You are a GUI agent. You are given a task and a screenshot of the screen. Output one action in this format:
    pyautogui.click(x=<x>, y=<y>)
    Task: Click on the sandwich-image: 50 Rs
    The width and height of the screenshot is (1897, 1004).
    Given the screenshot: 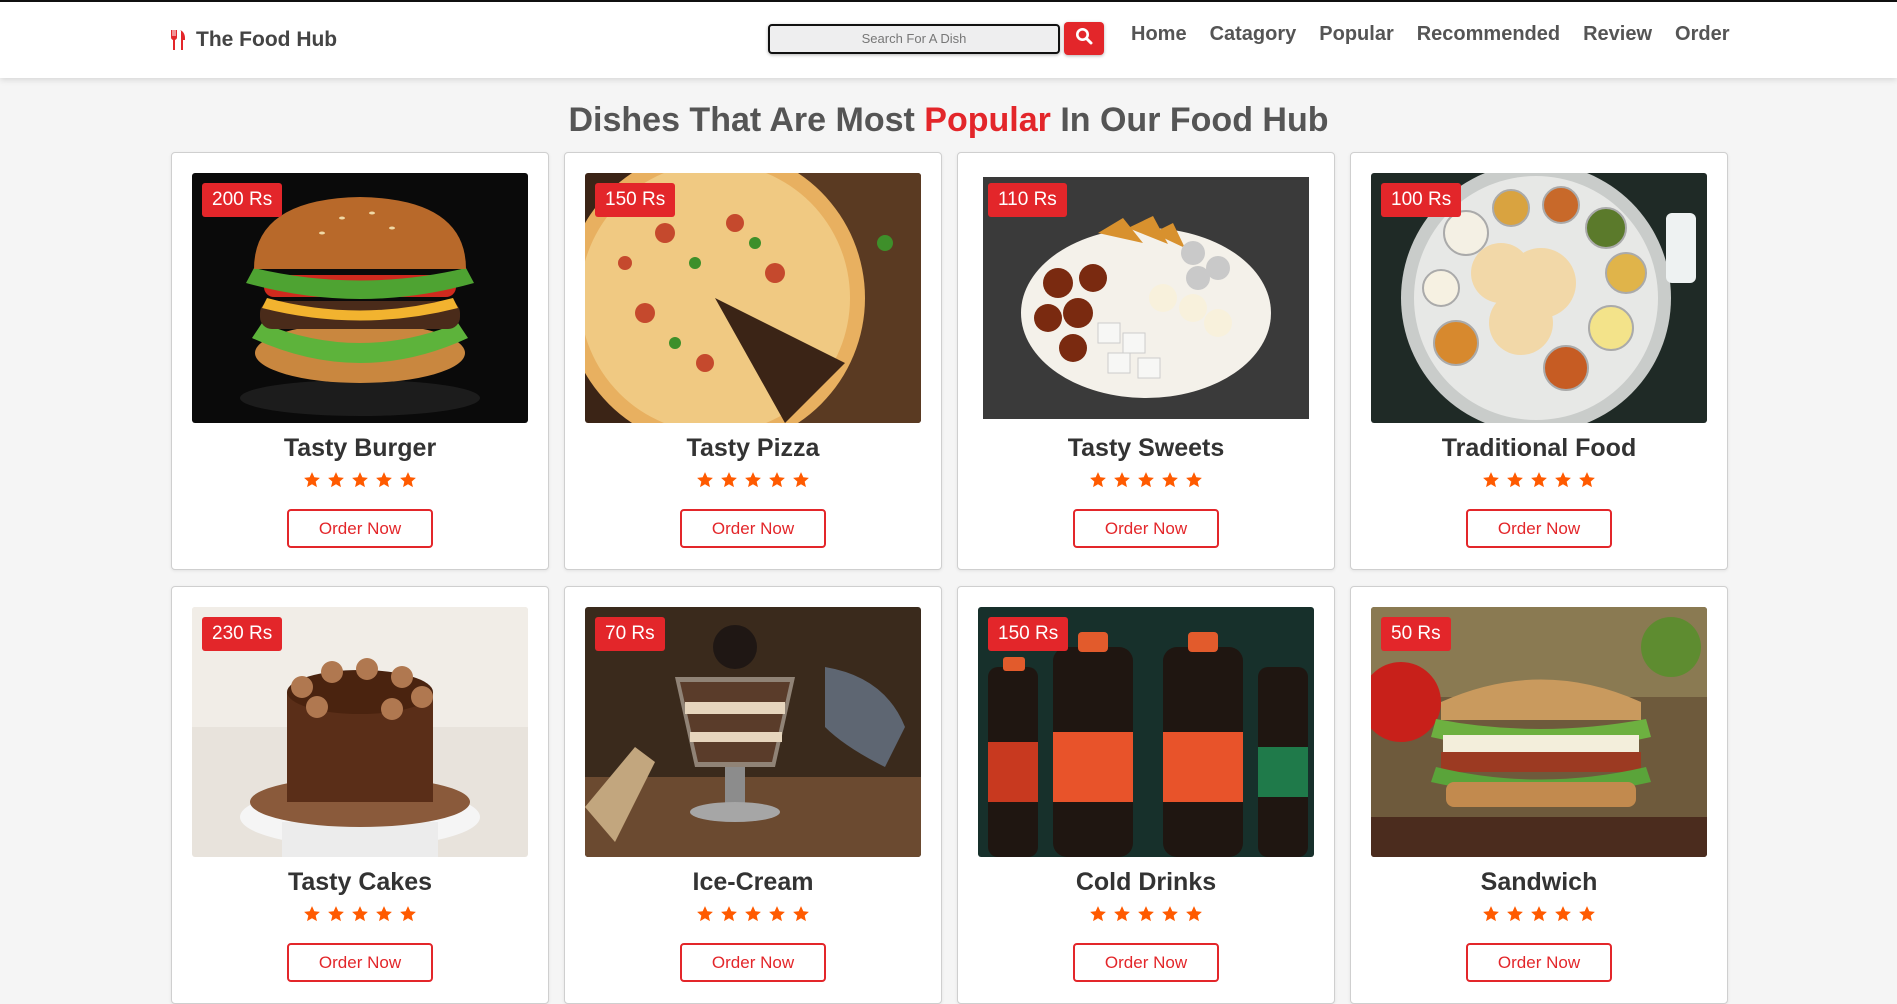 What is the action you would take?
    pyautogui.click(x=1539, y=732)
    